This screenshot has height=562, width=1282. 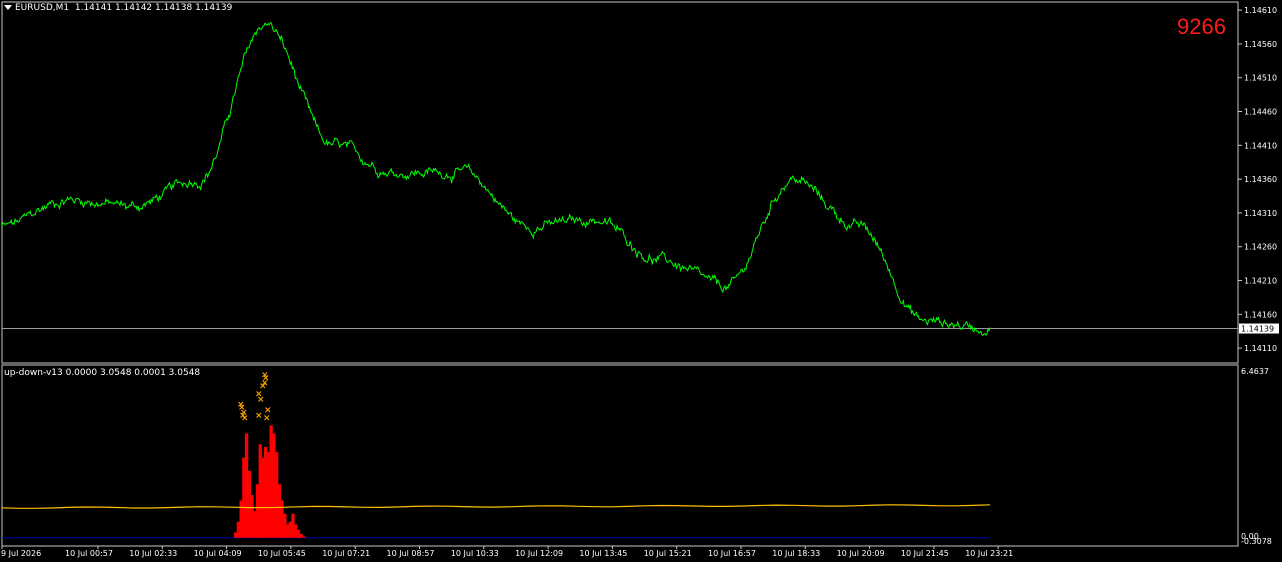 What do you see at coordinates (411, 553) in the screenshot?
I see `time-tick-label: 10 Jul 08:57` at bounding box center [411, 553].